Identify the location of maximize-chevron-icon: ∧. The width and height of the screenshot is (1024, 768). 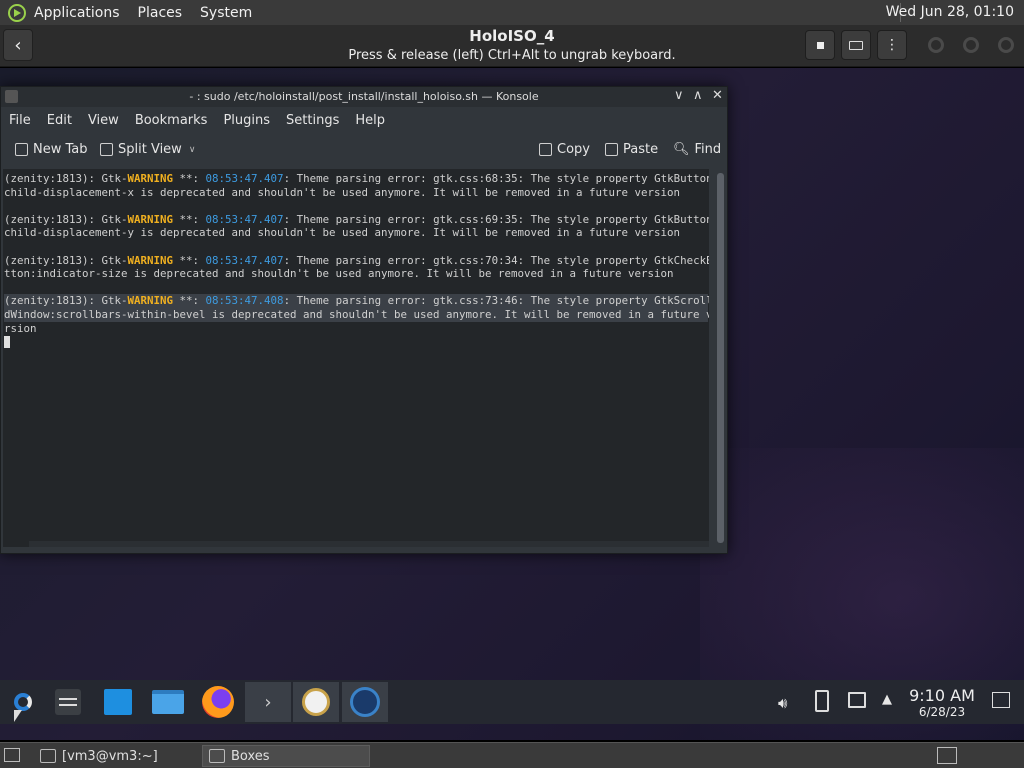
(698, 95).